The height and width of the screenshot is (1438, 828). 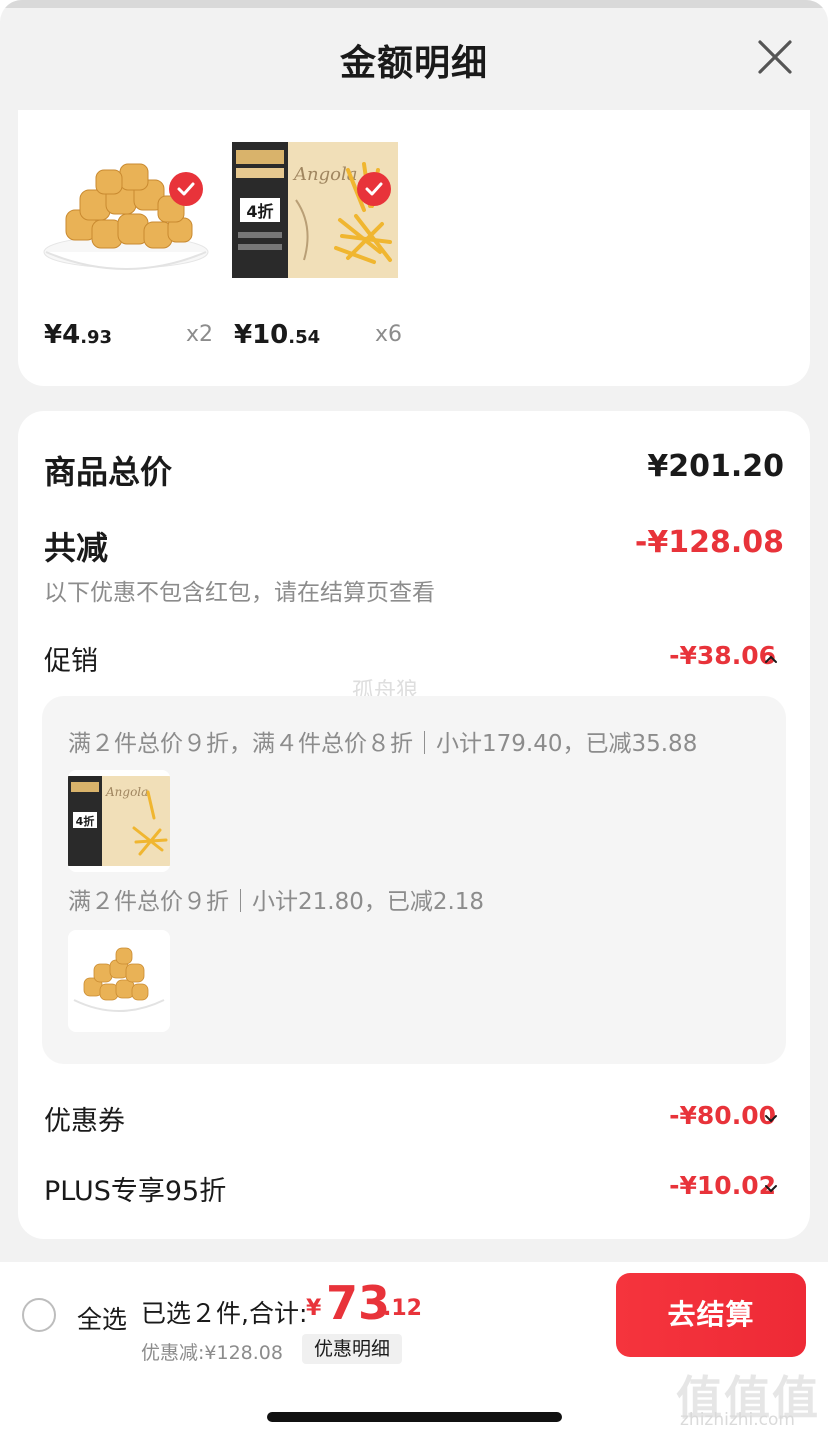 What do you see at coordinates (239, 593) in the screenshot?
I see `reduction-note: 以下优惠不包含红包，请在结算页查看` at bounding box center [239, 593].